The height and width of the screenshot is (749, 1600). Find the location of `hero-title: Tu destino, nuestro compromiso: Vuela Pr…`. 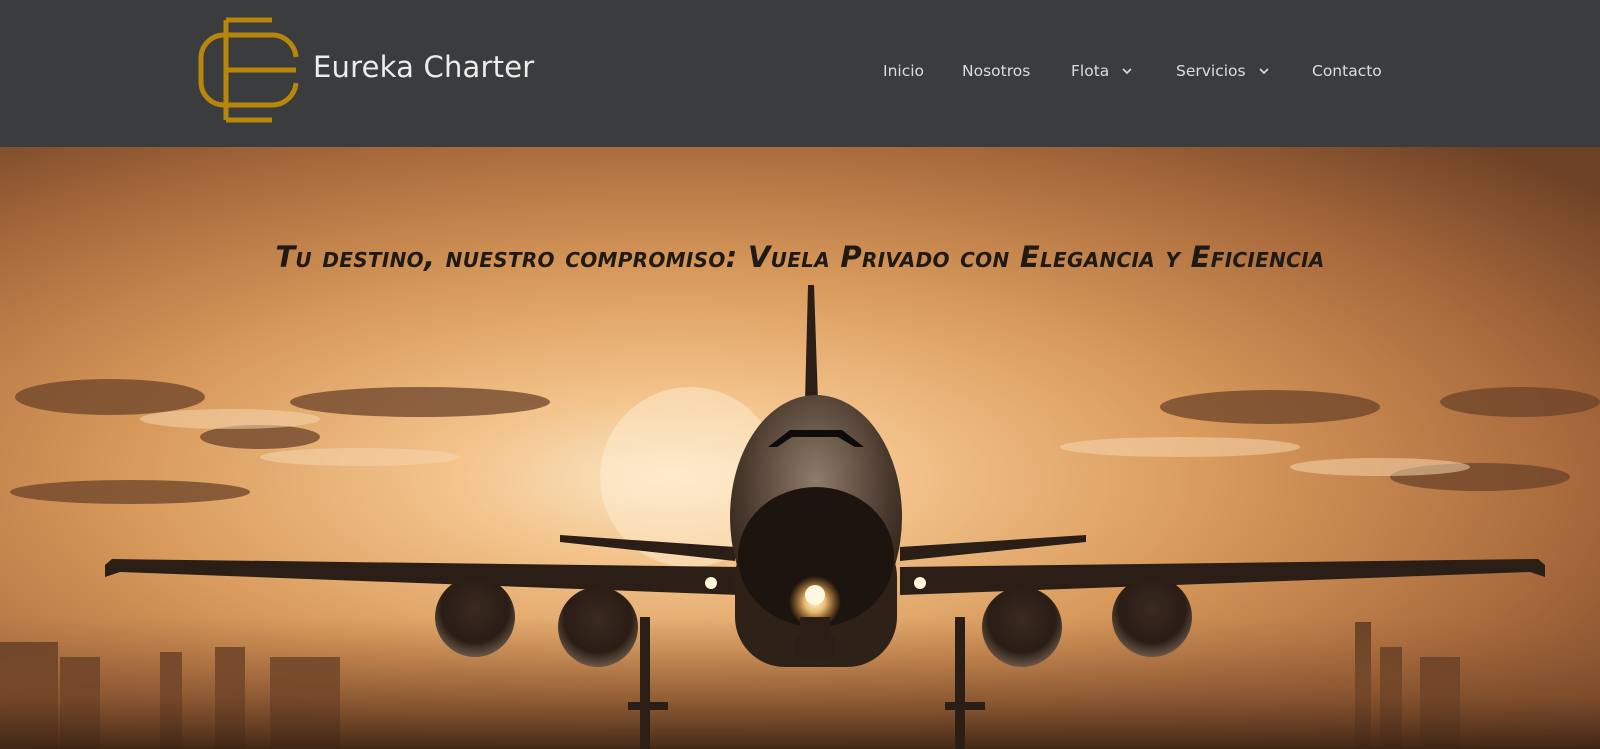

hero-title: Tu destino, nuestro compromiso: Vuela Pr… is located at coordinates (800, 257).